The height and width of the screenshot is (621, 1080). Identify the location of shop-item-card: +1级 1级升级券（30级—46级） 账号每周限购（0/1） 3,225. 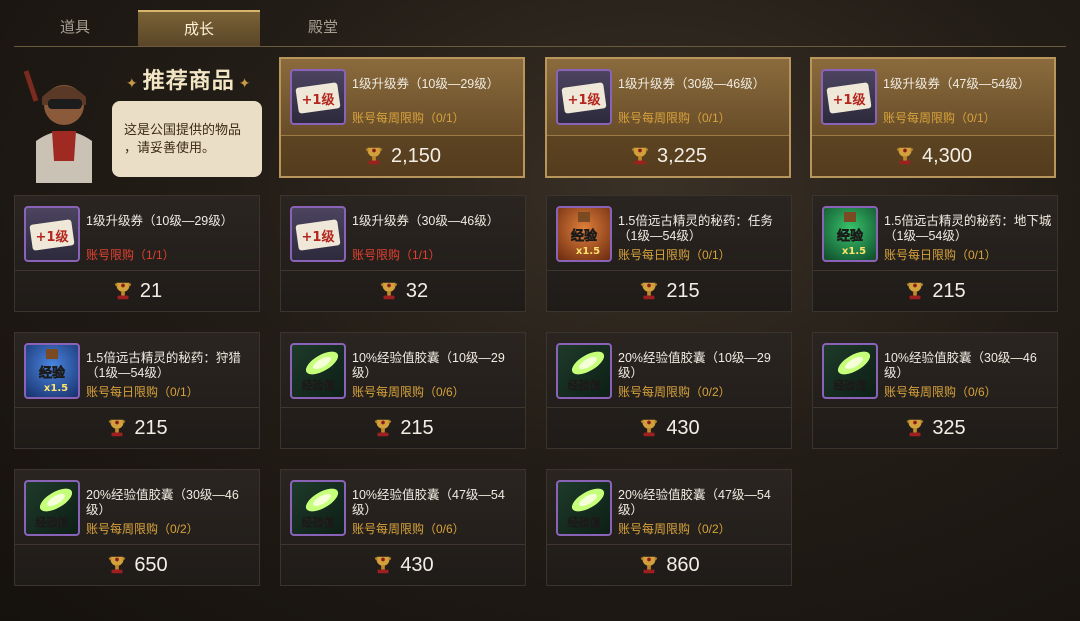
(668, 117).